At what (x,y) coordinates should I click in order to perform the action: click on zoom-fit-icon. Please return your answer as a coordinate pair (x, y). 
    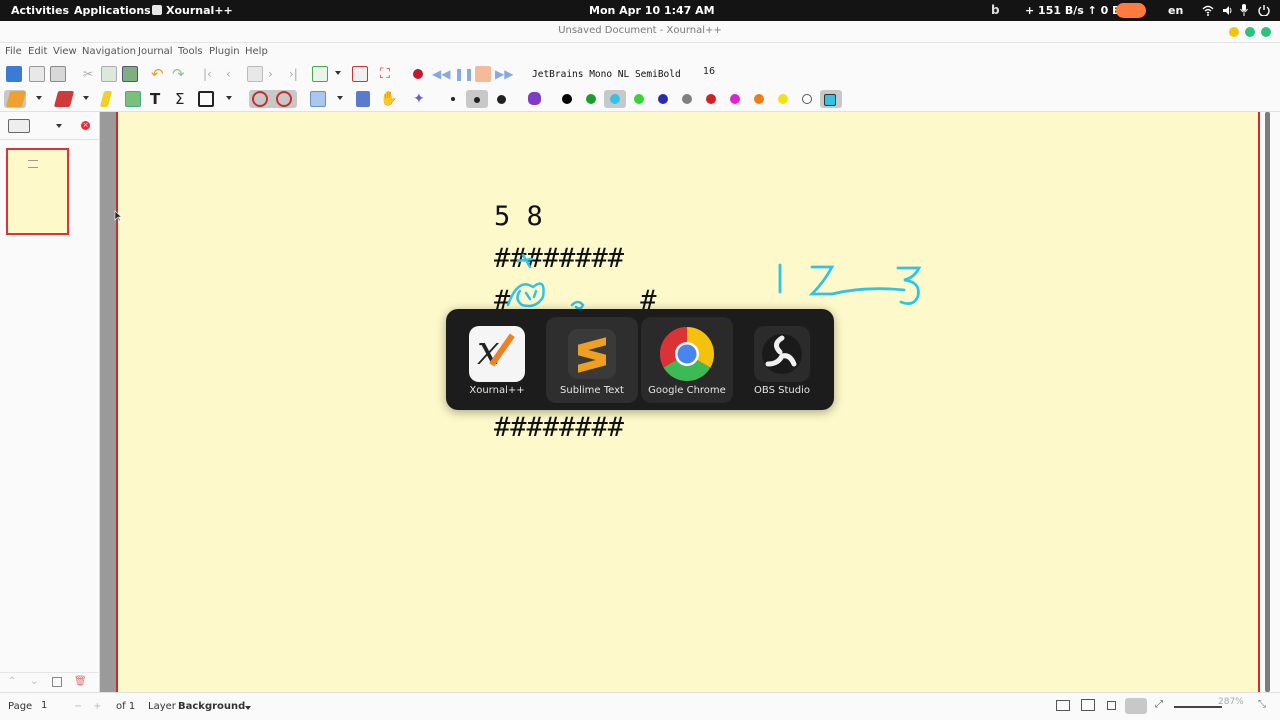
    Looking at the image, I should click on (1111, 705).